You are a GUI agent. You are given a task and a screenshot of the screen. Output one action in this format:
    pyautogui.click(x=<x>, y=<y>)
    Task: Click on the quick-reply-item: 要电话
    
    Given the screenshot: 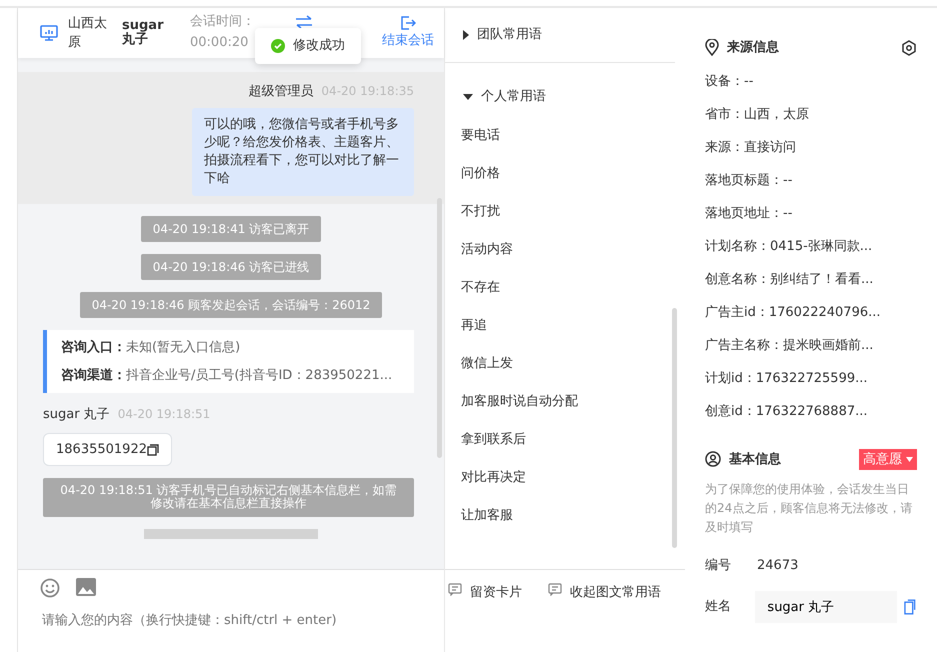 What is the action you would take?
    pyautogui.click(x=565, y=136)
    